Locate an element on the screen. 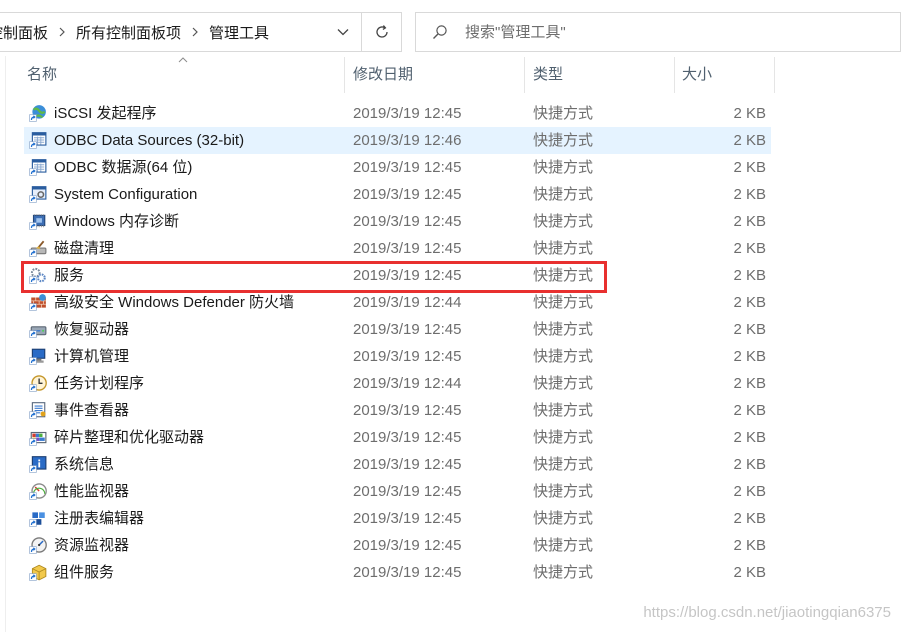  breadcrumb-item-all-control-panel-items: 所有控制面板项 is located at coordinates (128, 32).